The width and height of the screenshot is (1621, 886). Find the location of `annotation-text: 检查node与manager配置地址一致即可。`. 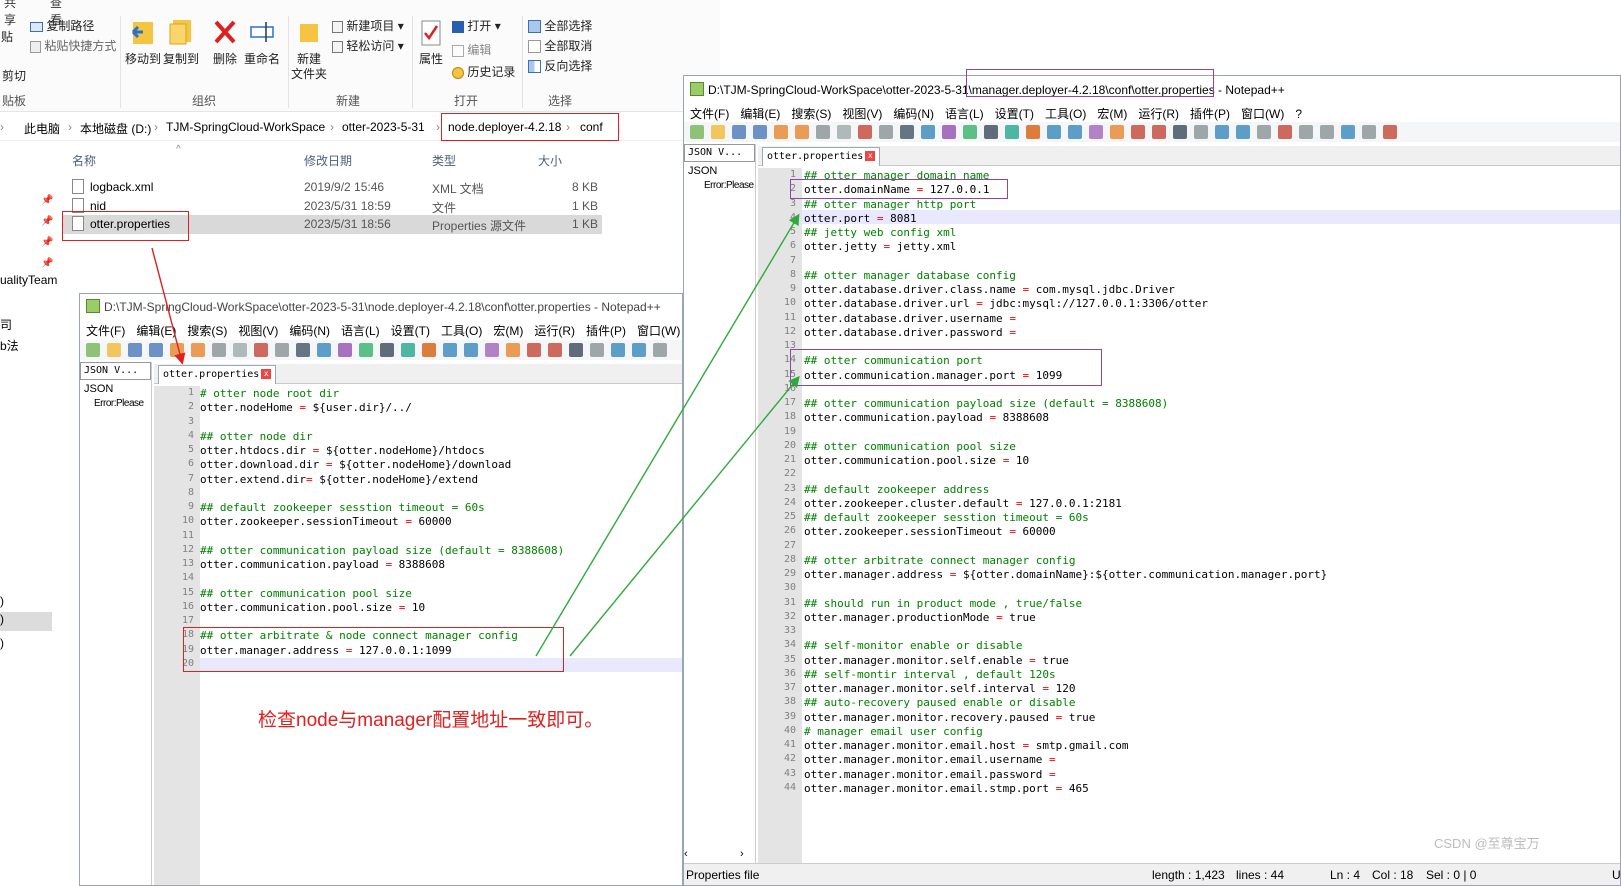

annotation-text: 检查node与manager配置地址一致即可。 is located at coordinates (431, 720).